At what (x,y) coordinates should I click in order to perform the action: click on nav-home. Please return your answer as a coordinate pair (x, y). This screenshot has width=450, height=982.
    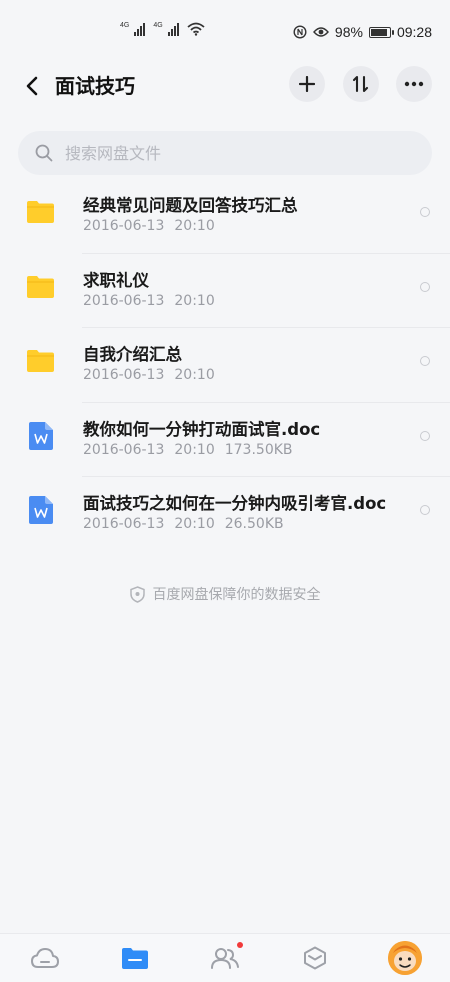
    Looking at the image, I should click on (45, 958).